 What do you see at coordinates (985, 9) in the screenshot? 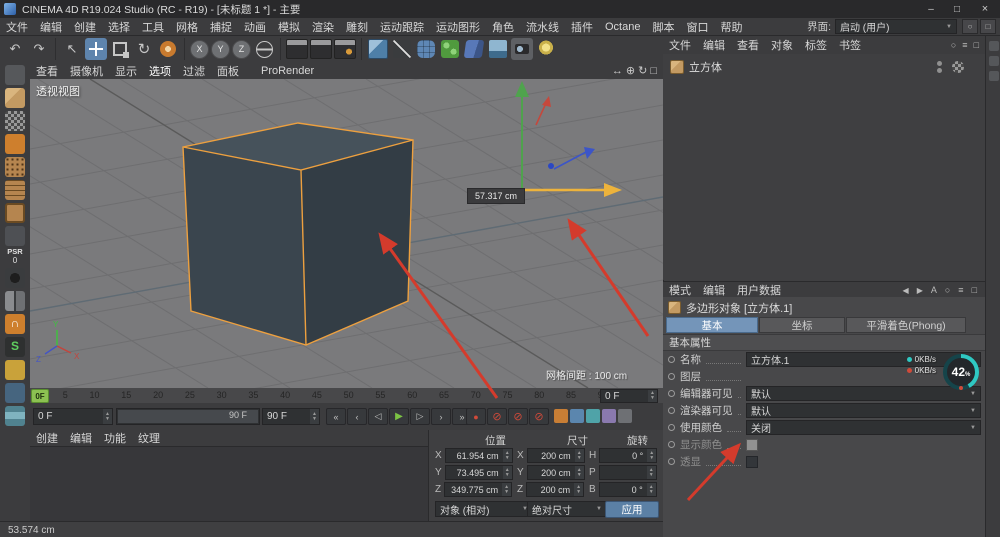
I see `close-button: ×` at bounding box center [985, 9].